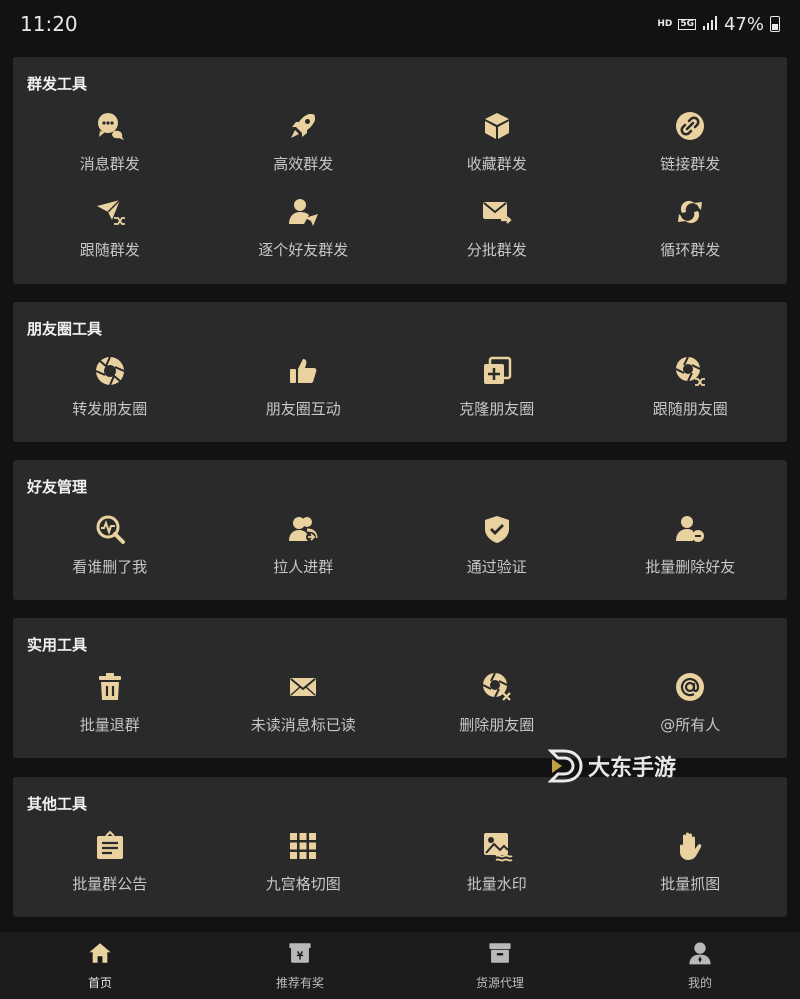 This screenshot has height=999, width=800. I want to click on tool-button: 朋友圈互动, so click(304, 393).